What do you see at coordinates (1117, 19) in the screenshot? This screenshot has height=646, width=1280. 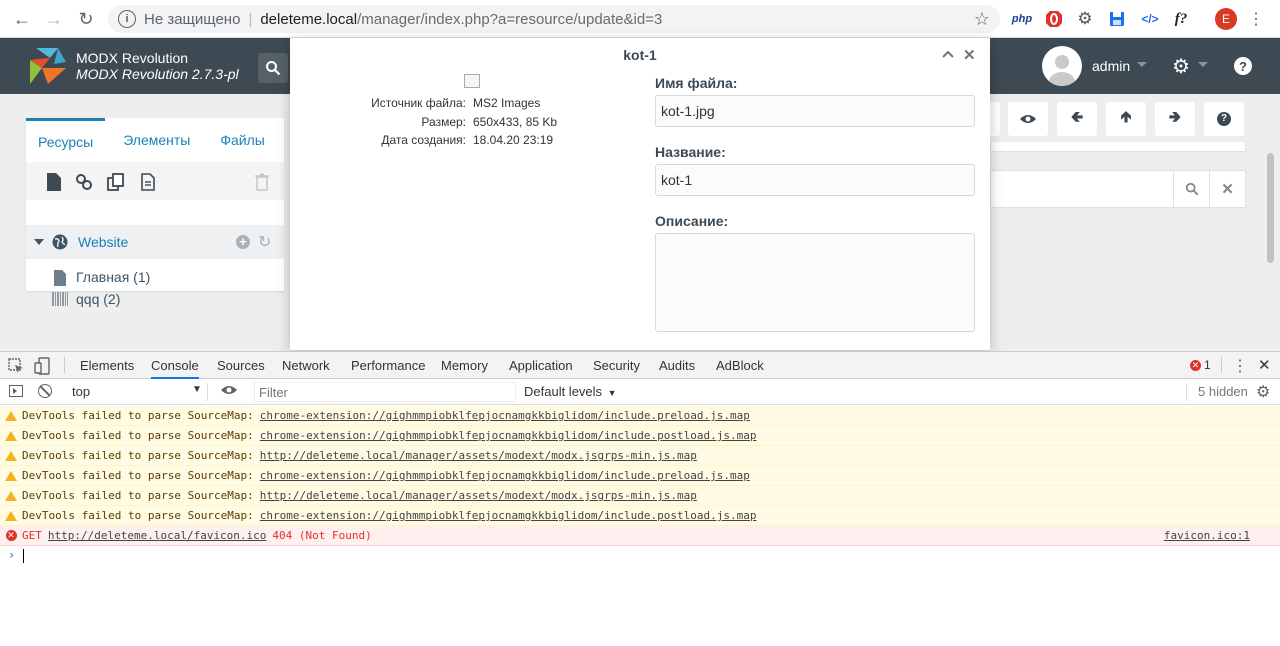 I see `save-extension-icon` at bounding box center [1117, 19].